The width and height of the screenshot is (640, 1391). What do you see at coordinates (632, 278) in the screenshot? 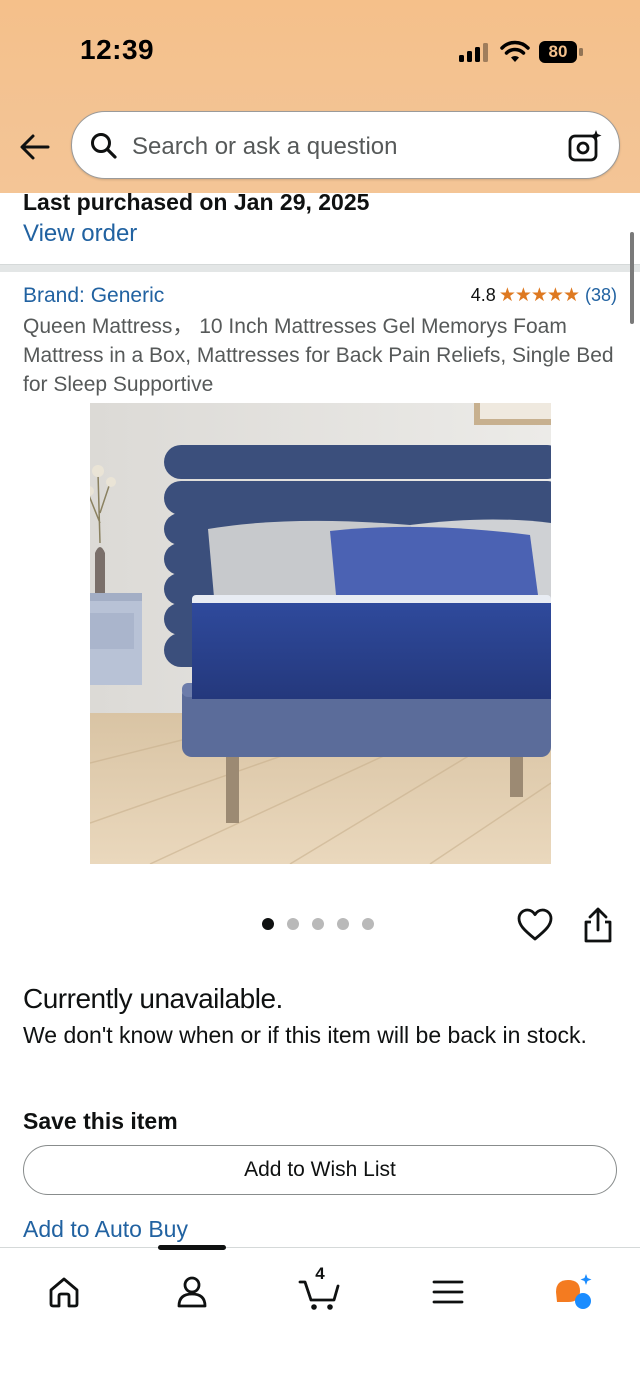
I see `scrollbar` at bounding box center [632, 278].